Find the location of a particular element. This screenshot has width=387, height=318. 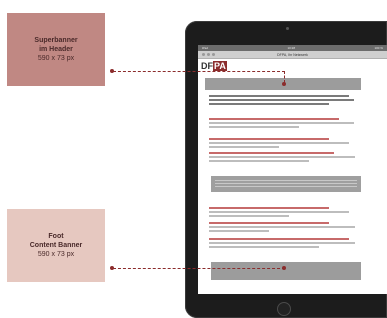

foot-banner-label-box: Foot Content Banner 590 x 73 px is located at coordinates (56, 245).